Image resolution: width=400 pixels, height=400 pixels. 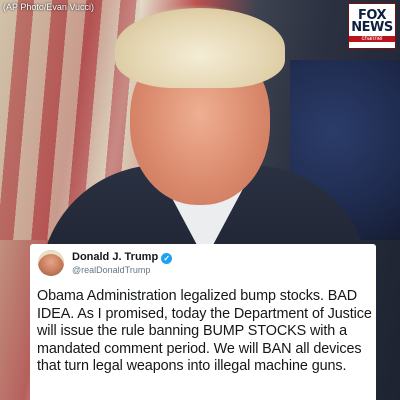 I want to click on twitter-handle: @realDonaldTrump, so click(x=111, y=270).